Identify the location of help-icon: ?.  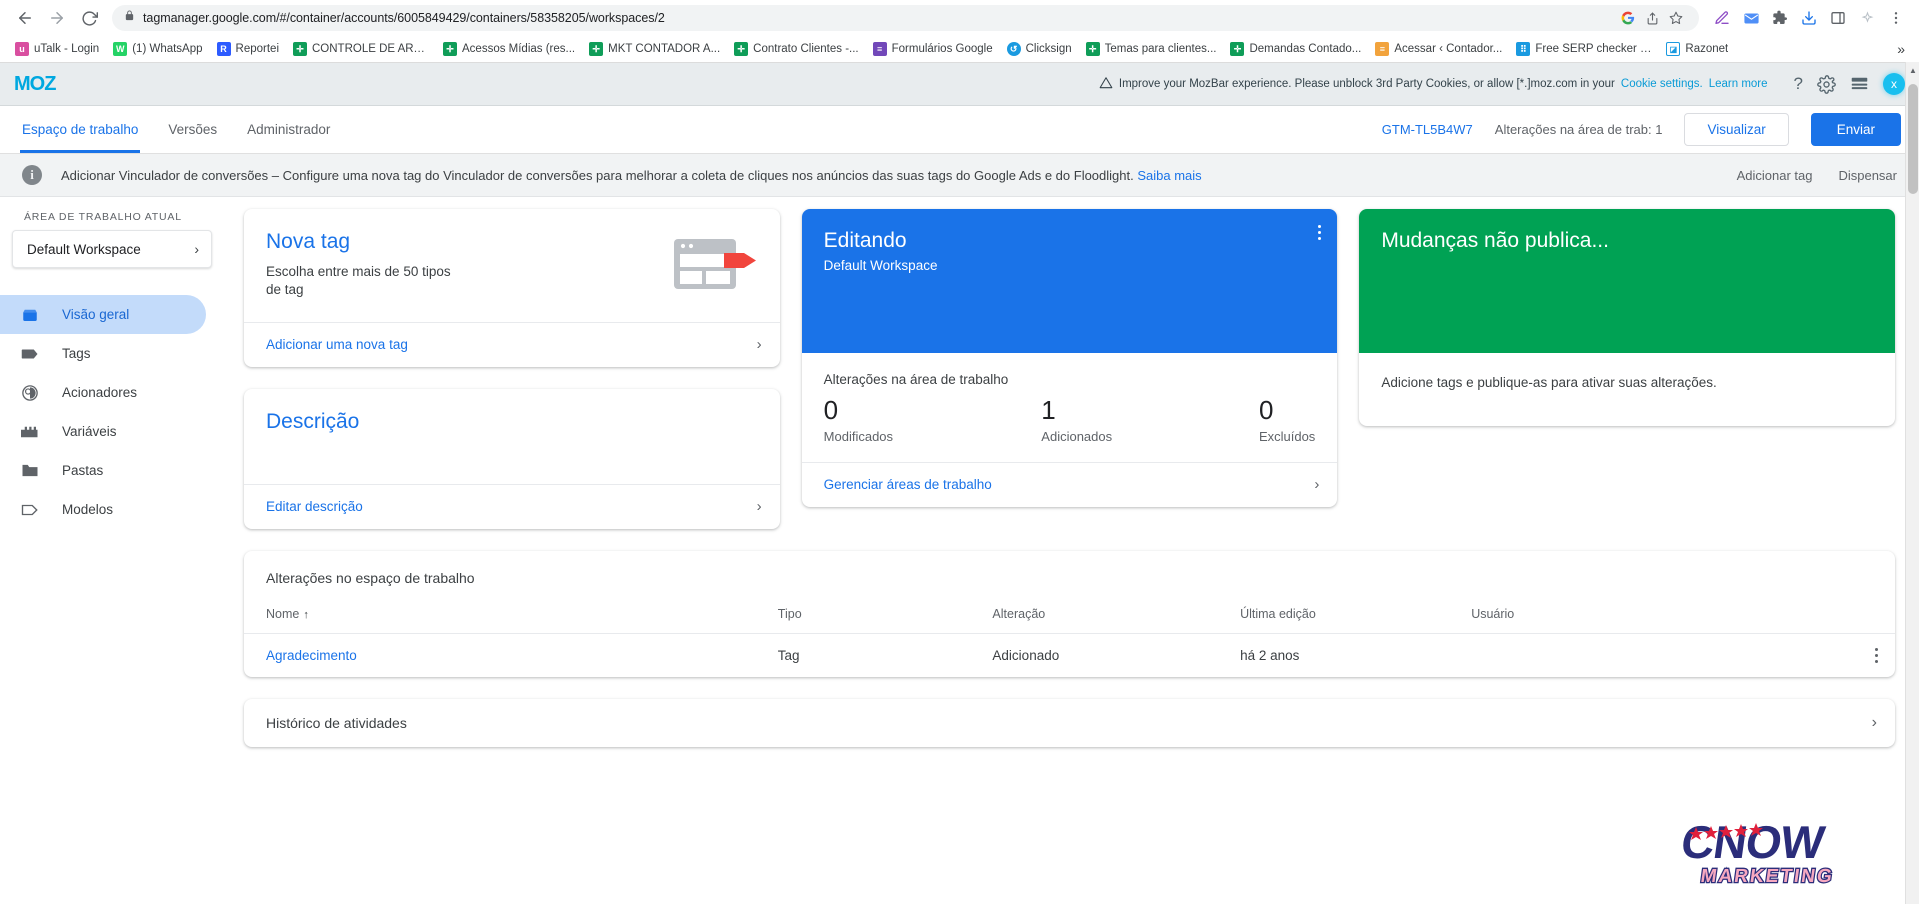
(1798, 84).